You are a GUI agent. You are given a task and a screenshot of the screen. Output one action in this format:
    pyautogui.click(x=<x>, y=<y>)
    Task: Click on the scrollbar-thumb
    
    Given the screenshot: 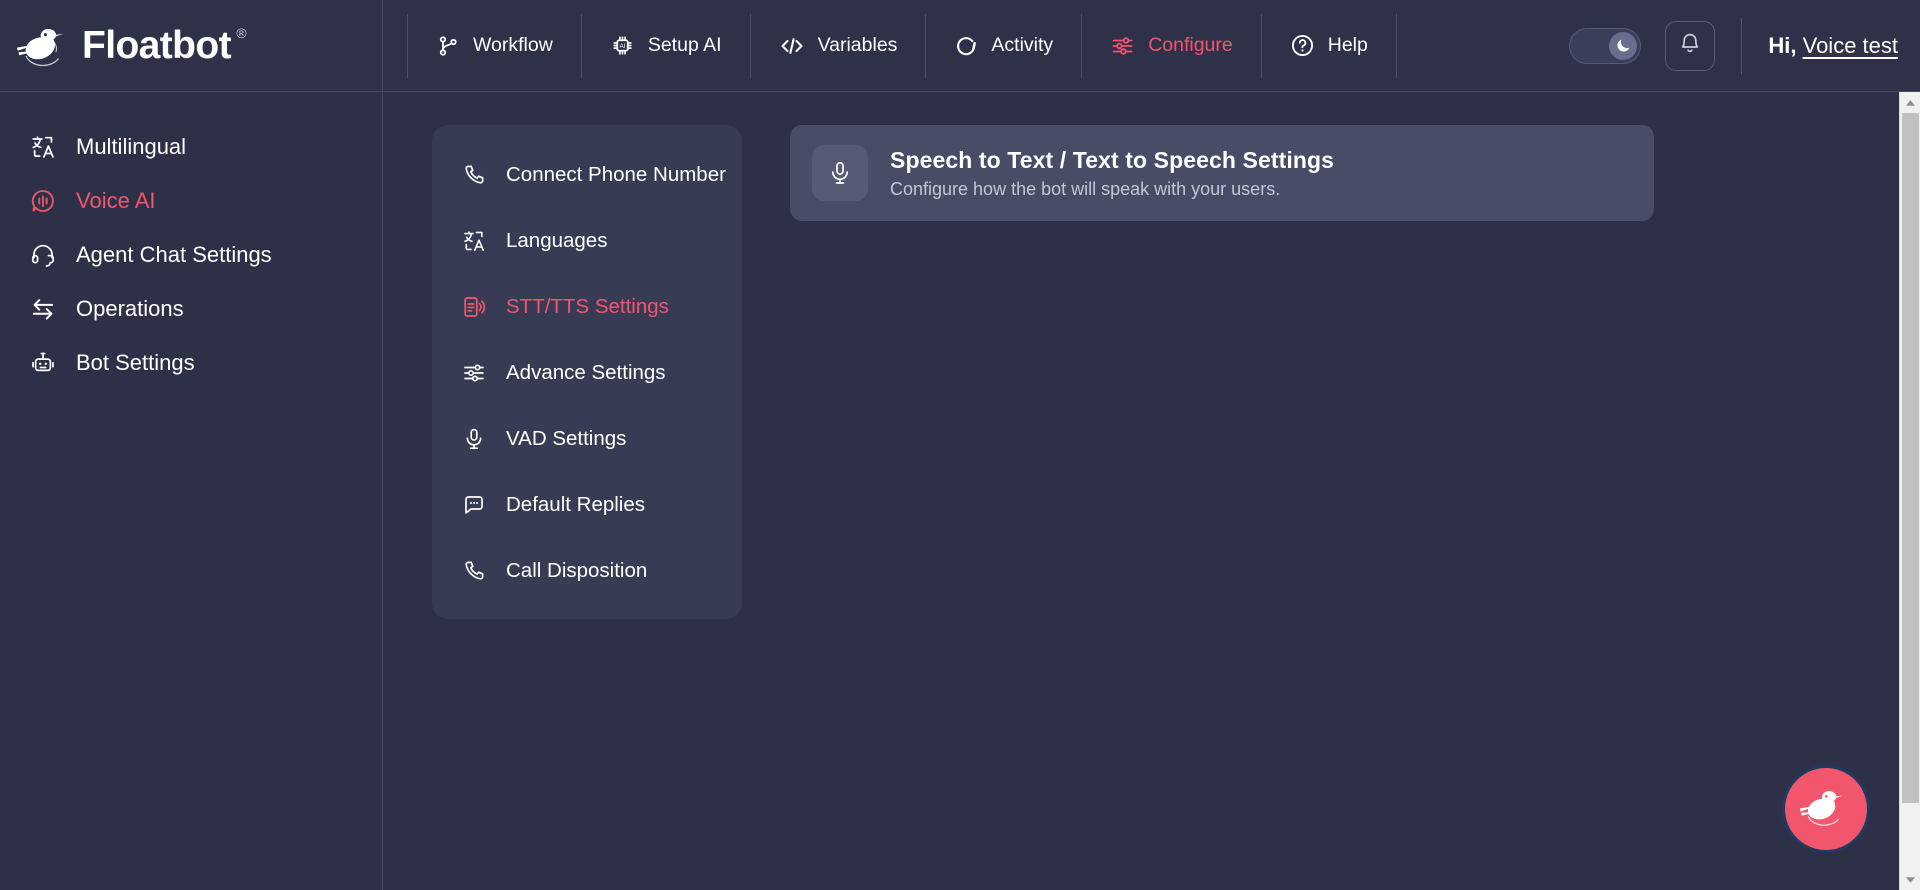 What is the action you would take?
    pyautogui.click(x=1910, y=458)
    